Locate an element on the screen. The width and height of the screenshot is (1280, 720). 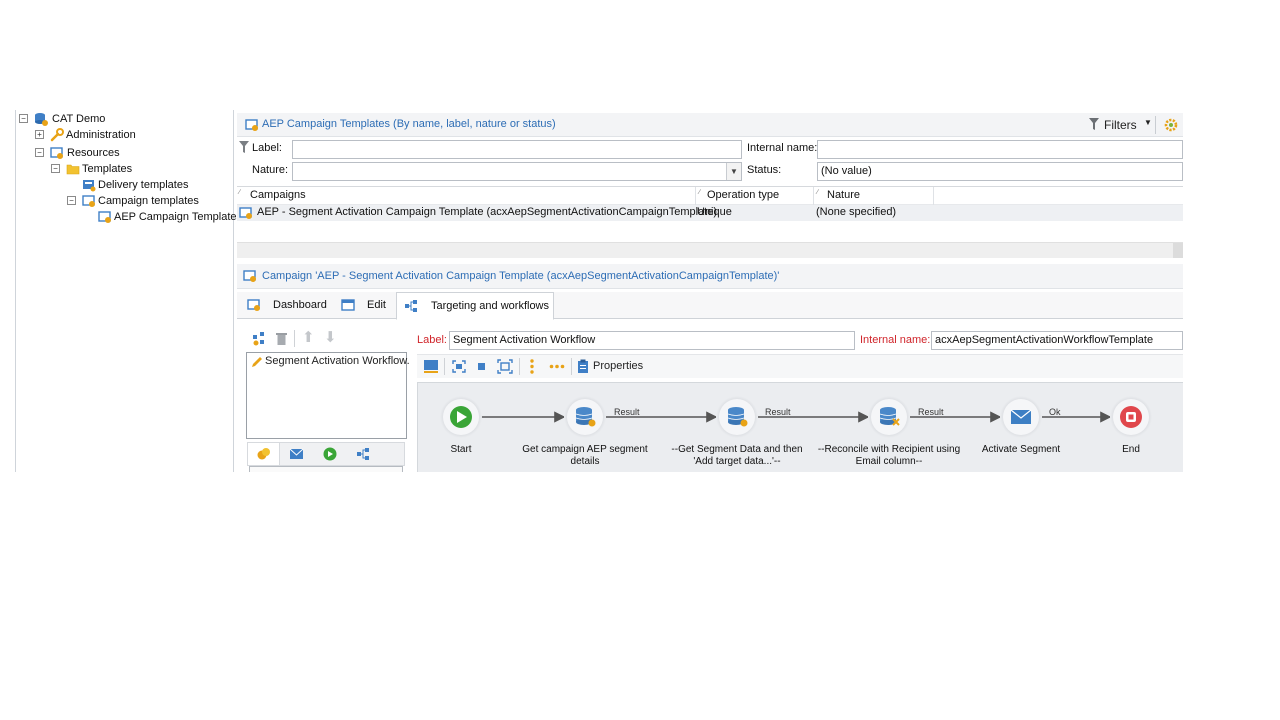
status-label: Status: is located at coordinates (764, 170).